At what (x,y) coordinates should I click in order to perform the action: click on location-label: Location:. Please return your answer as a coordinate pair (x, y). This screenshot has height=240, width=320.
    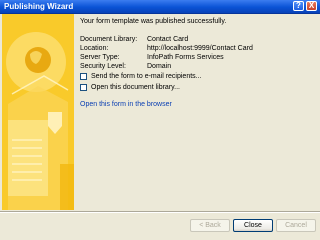
    Looking at the image, I should click on (94, 48).